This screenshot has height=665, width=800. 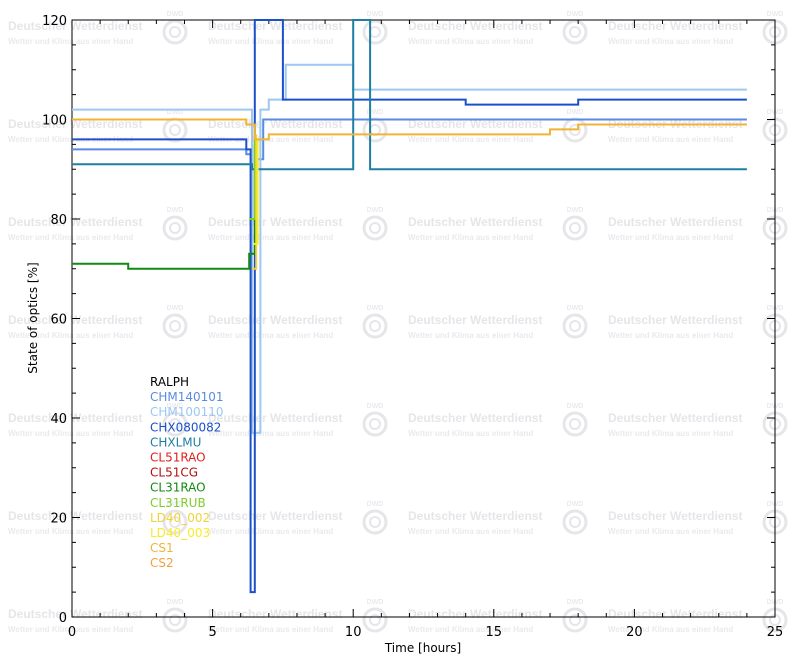 What do you see at coordinates (54, 21) in the screenshot?
I see `y-tick-label: 120` at bounding box center [54, 21].